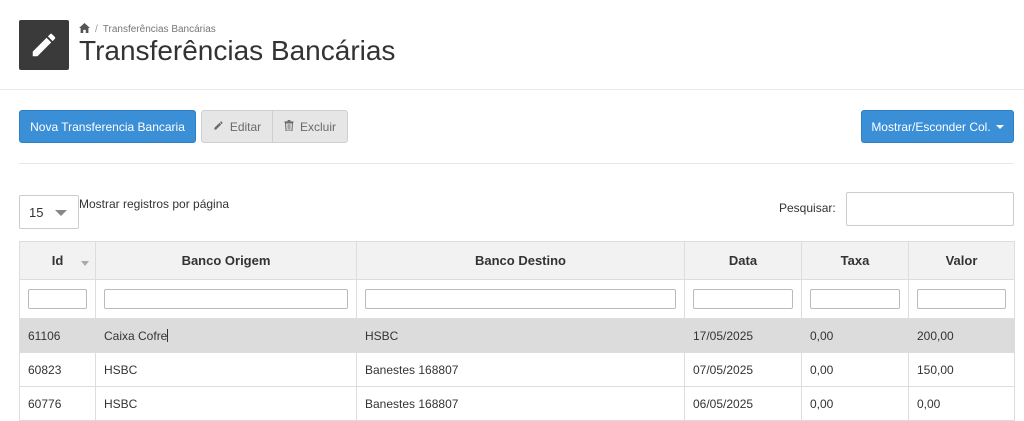  Describe the element at coordinates (520, 260) in the screenshot. I see `column-header-banco-destino: Banco Destino` at that location.